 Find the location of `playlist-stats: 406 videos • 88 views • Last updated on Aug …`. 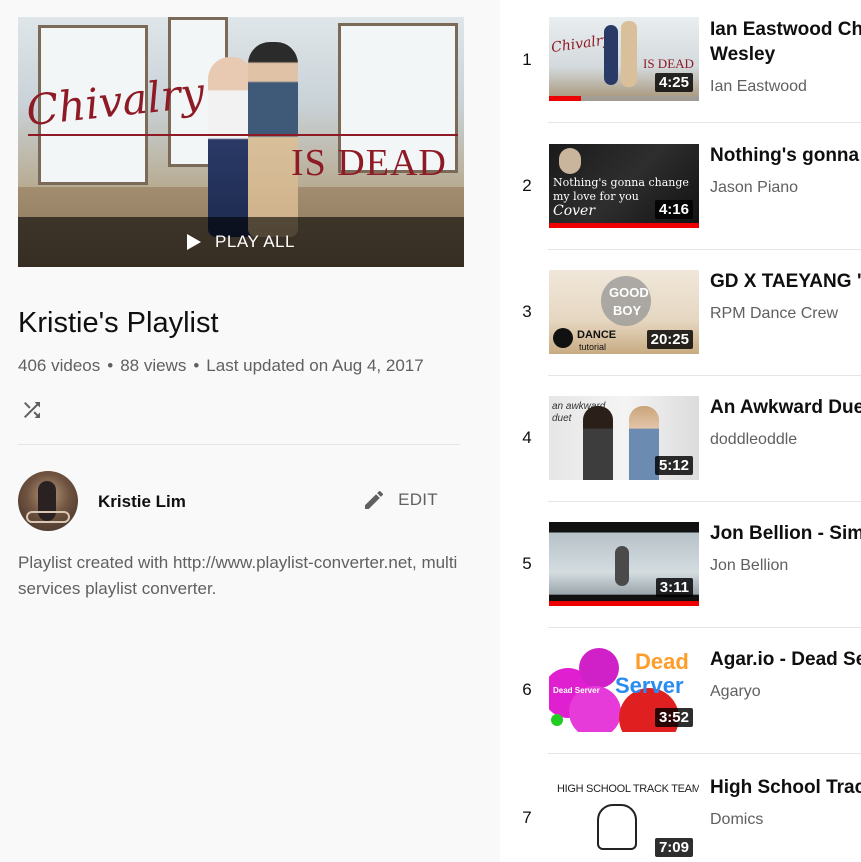

playlist-stats: 406 videos • 88 views • Last updated on Aug … is located at coordinates (221, 366).